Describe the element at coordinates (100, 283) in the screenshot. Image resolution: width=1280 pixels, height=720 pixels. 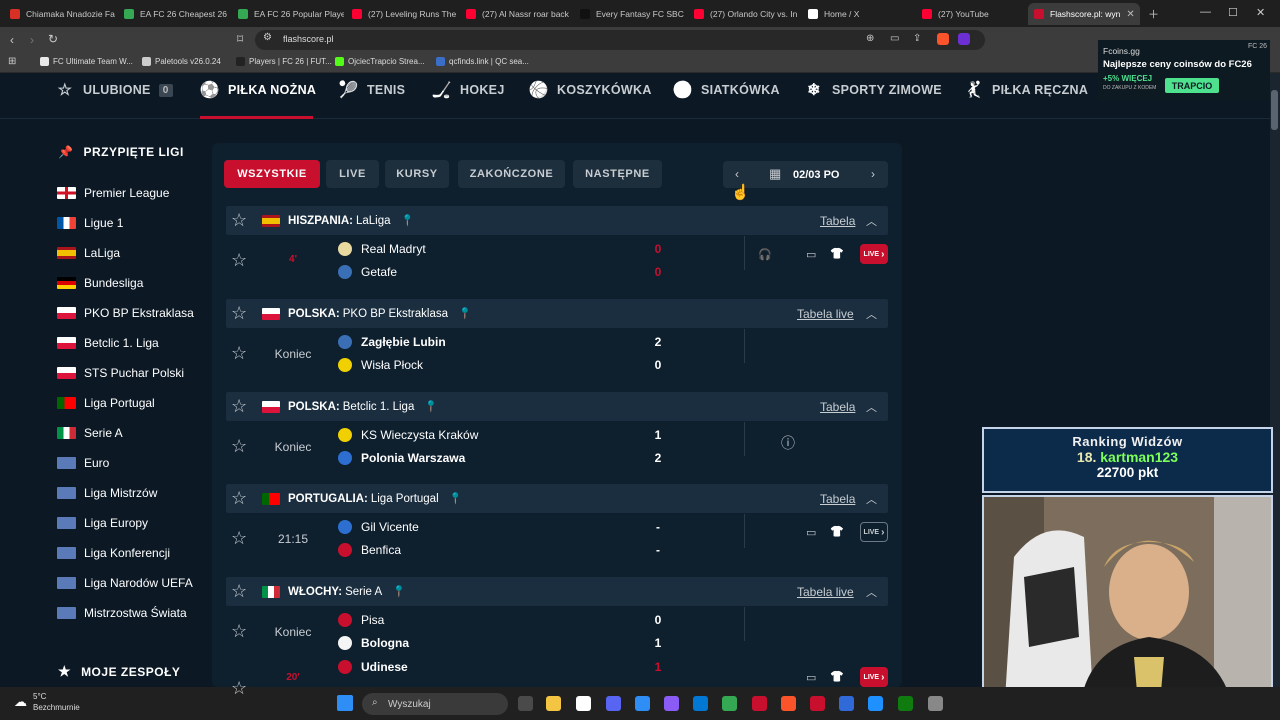
I see `sidebar-league-item: Bundesliga` at that location.